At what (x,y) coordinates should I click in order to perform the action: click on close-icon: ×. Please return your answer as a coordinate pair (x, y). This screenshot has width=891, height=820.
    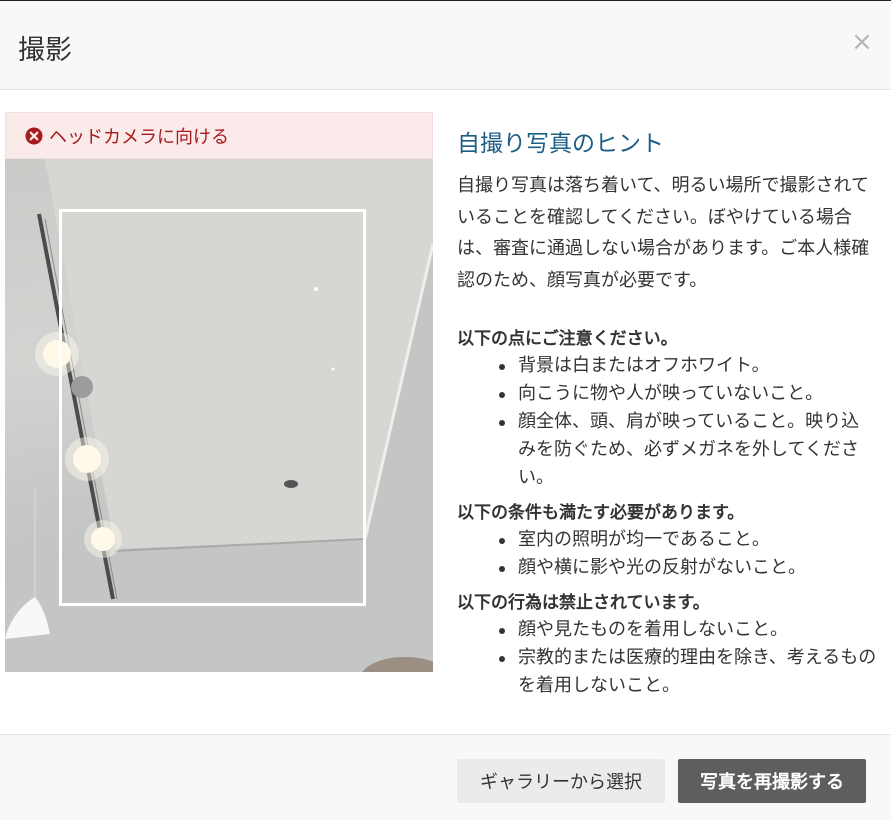
    Looking at the image, I should click on (862, 42).